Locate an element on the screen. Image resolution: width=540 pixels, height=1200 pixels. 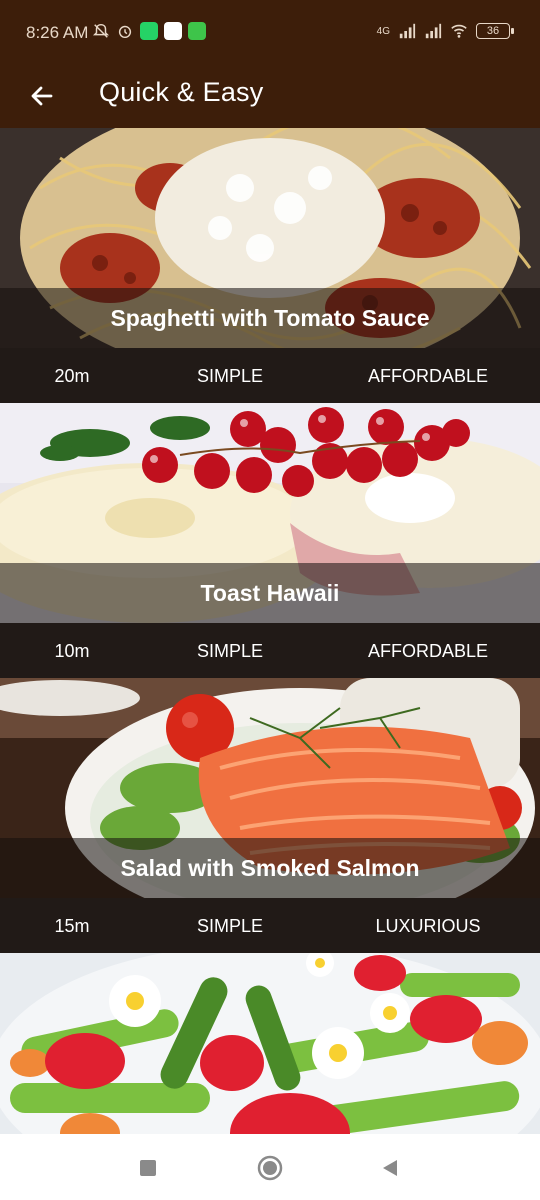
signal-icon is located at coordinates (407, 31).